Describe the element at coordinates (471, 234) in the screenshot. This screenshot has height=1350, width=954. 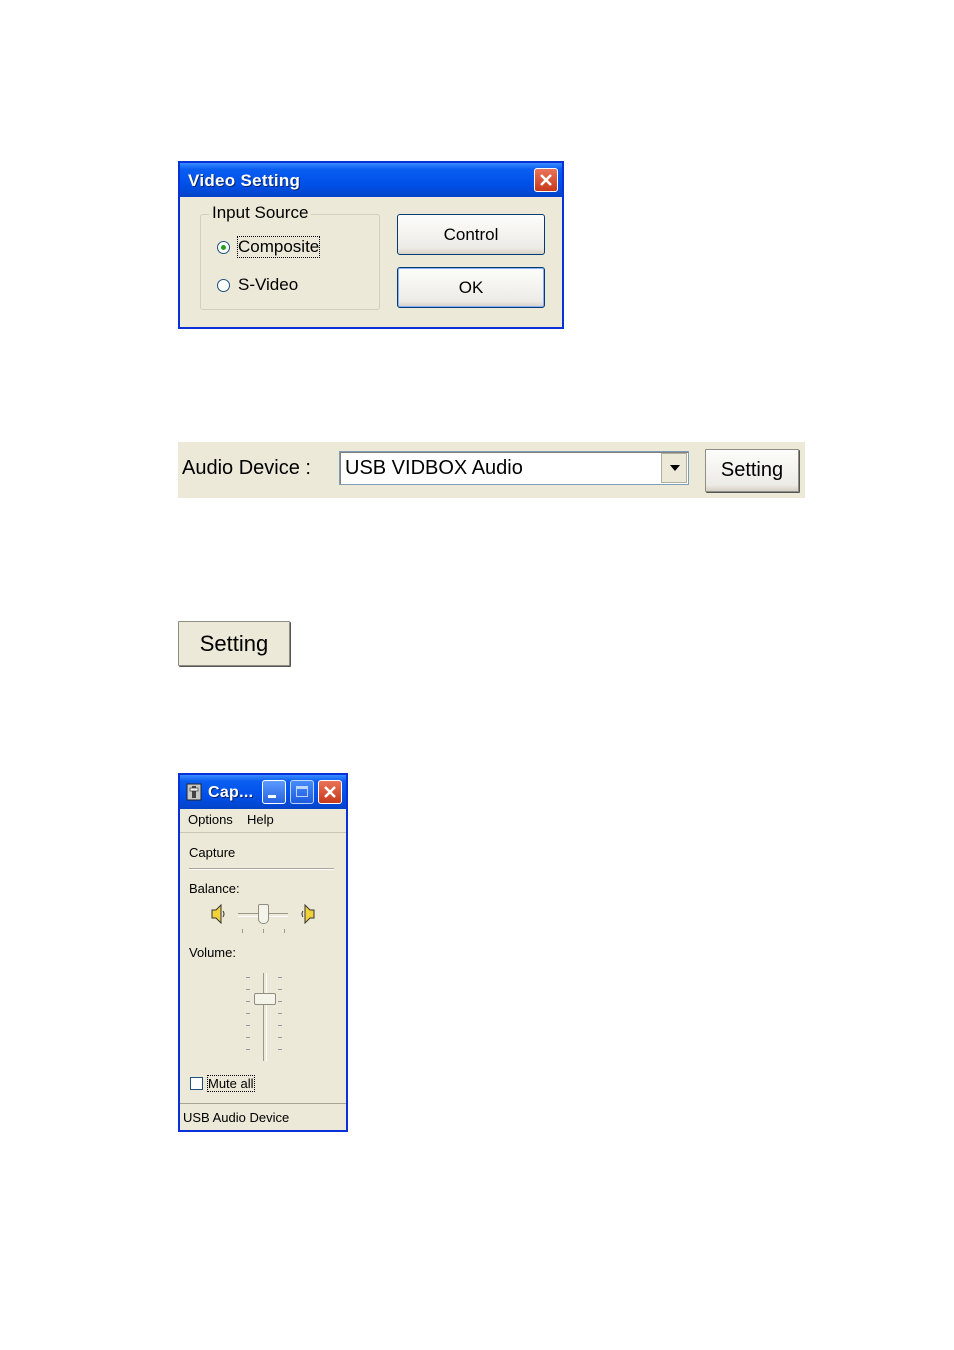
I see `control-button: Control` at that location.